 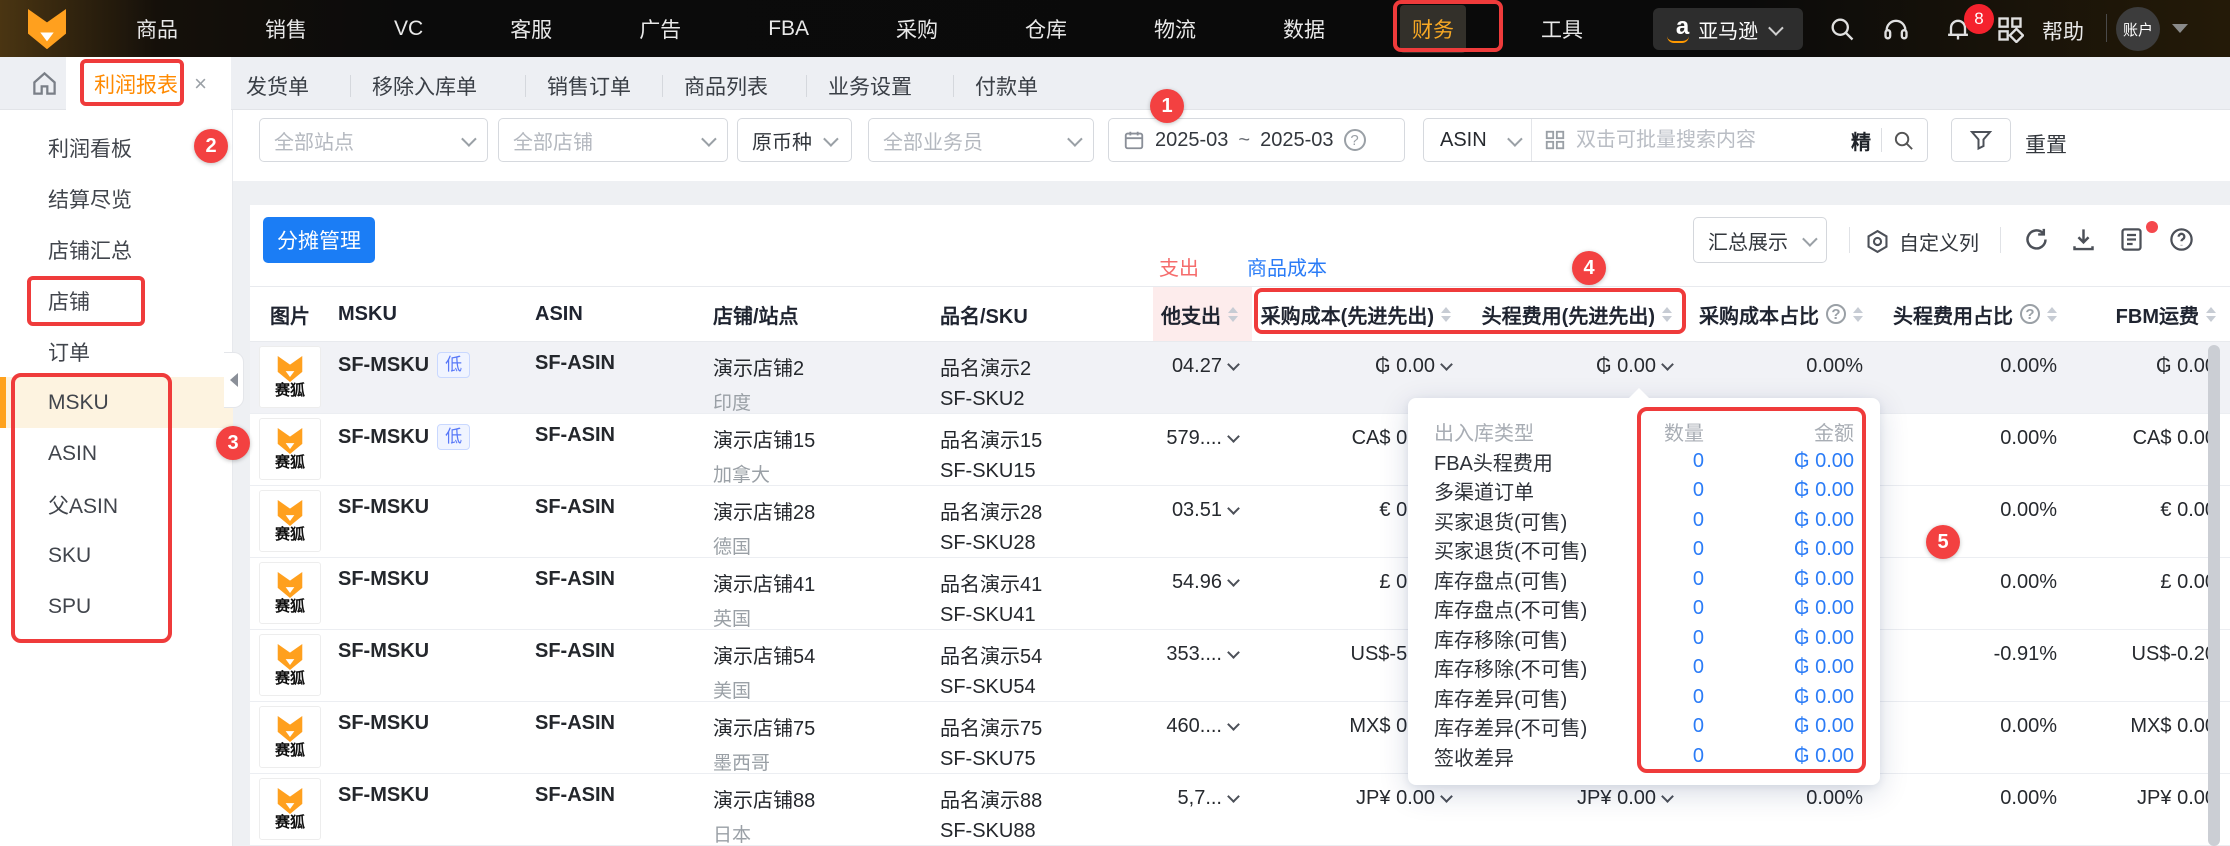 I want to click on sidebar-item-SKU: SKU, so click(x=116, y=555).